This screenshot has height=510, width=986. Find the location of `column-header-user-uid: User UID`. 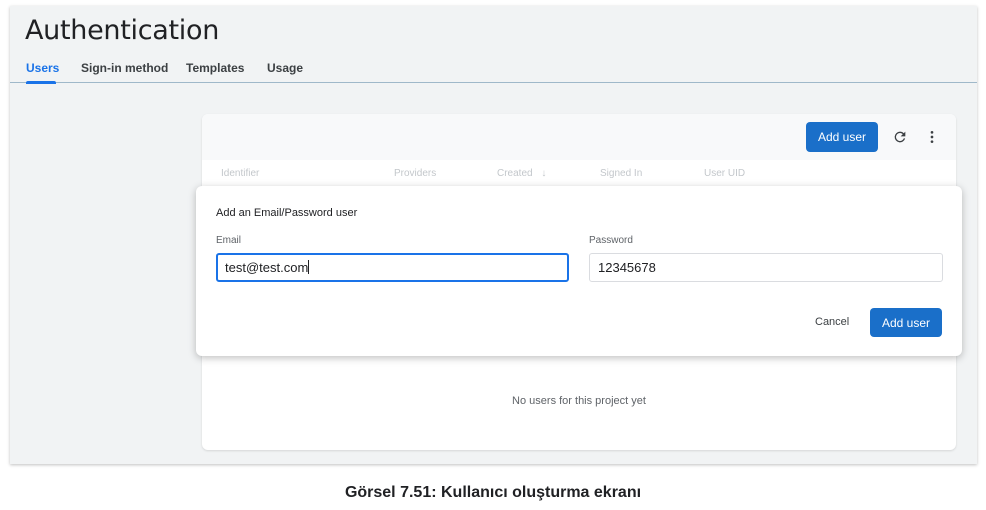

column-header-user-uid: User UID is located at coordinates (724, 173).